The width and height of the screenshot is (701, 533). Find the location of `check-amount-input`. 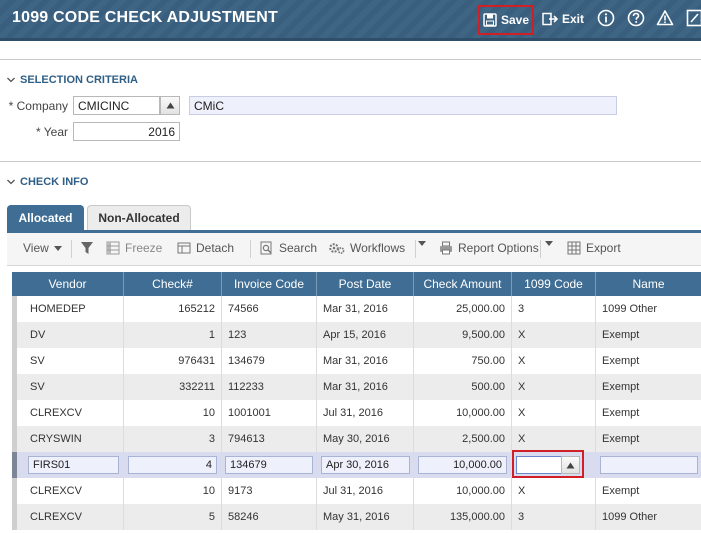

check-amount-input is located at coordinates (462, 465).